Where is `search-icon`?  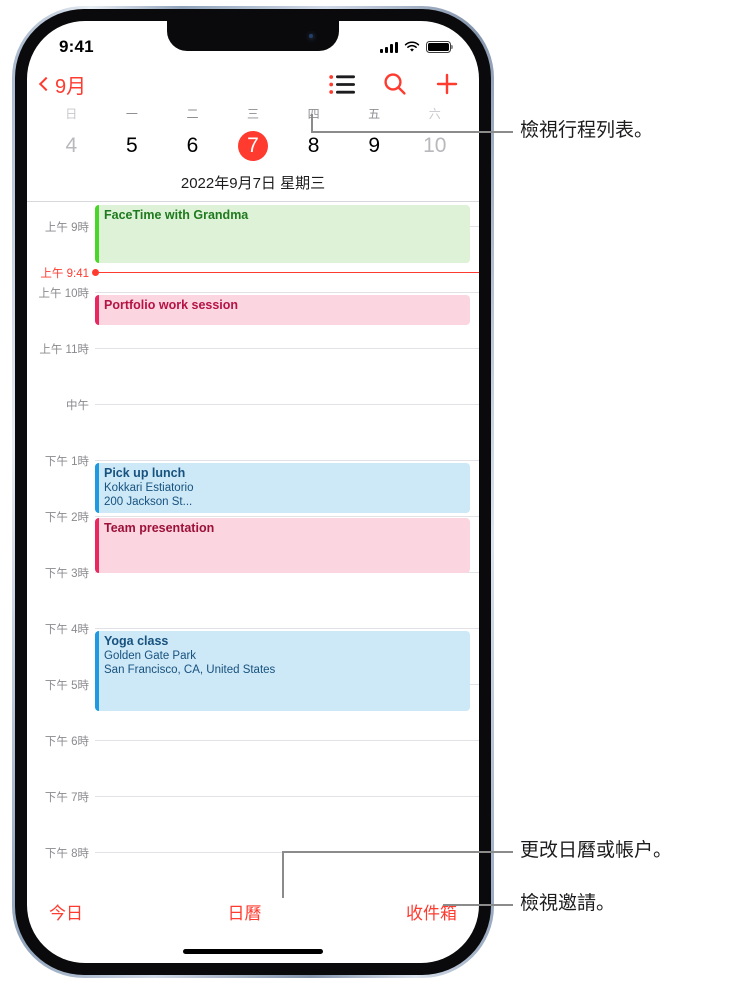 search-icon is located at coordinates (395, 84).